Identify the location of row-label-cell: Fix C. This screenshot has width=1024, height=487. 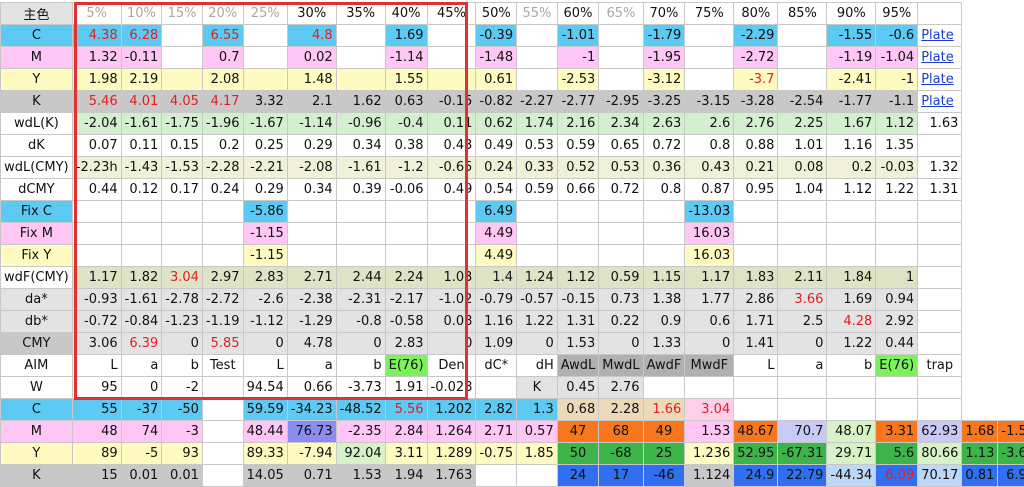
(37, 212).